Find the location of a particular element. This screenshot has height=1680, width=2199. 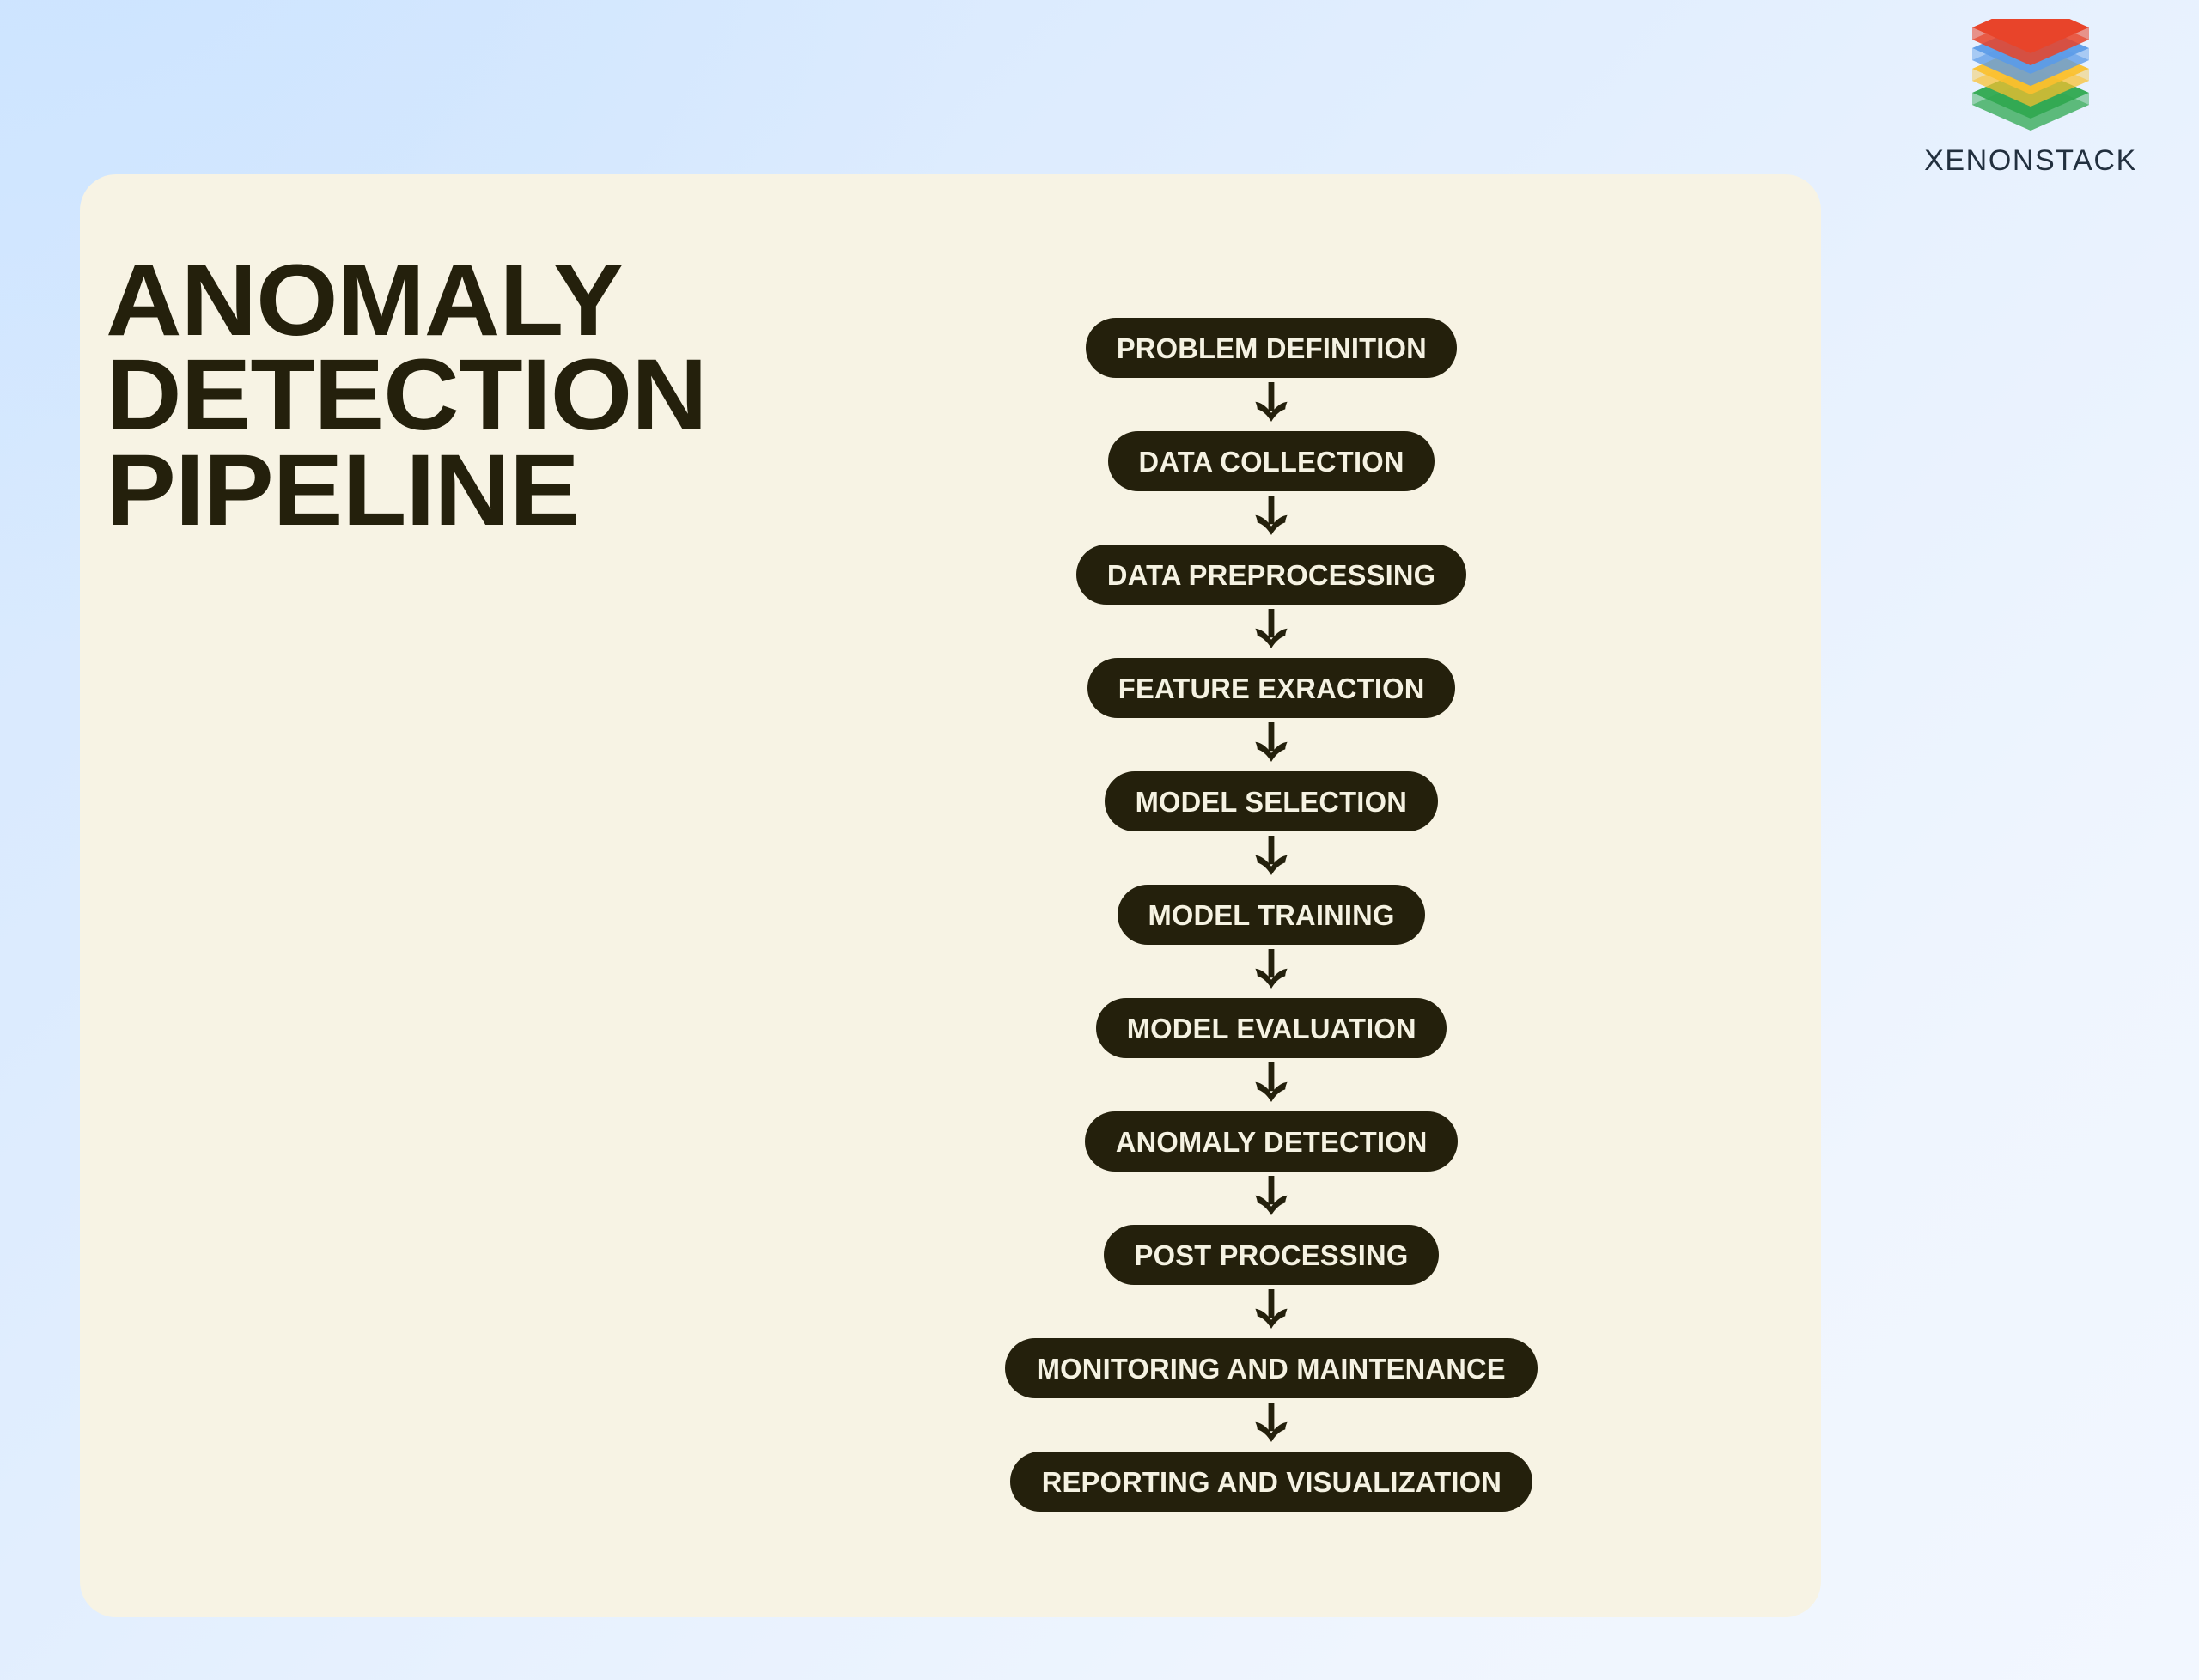

brand-name: XENONSTACK is located at coordinates (2031, 161).